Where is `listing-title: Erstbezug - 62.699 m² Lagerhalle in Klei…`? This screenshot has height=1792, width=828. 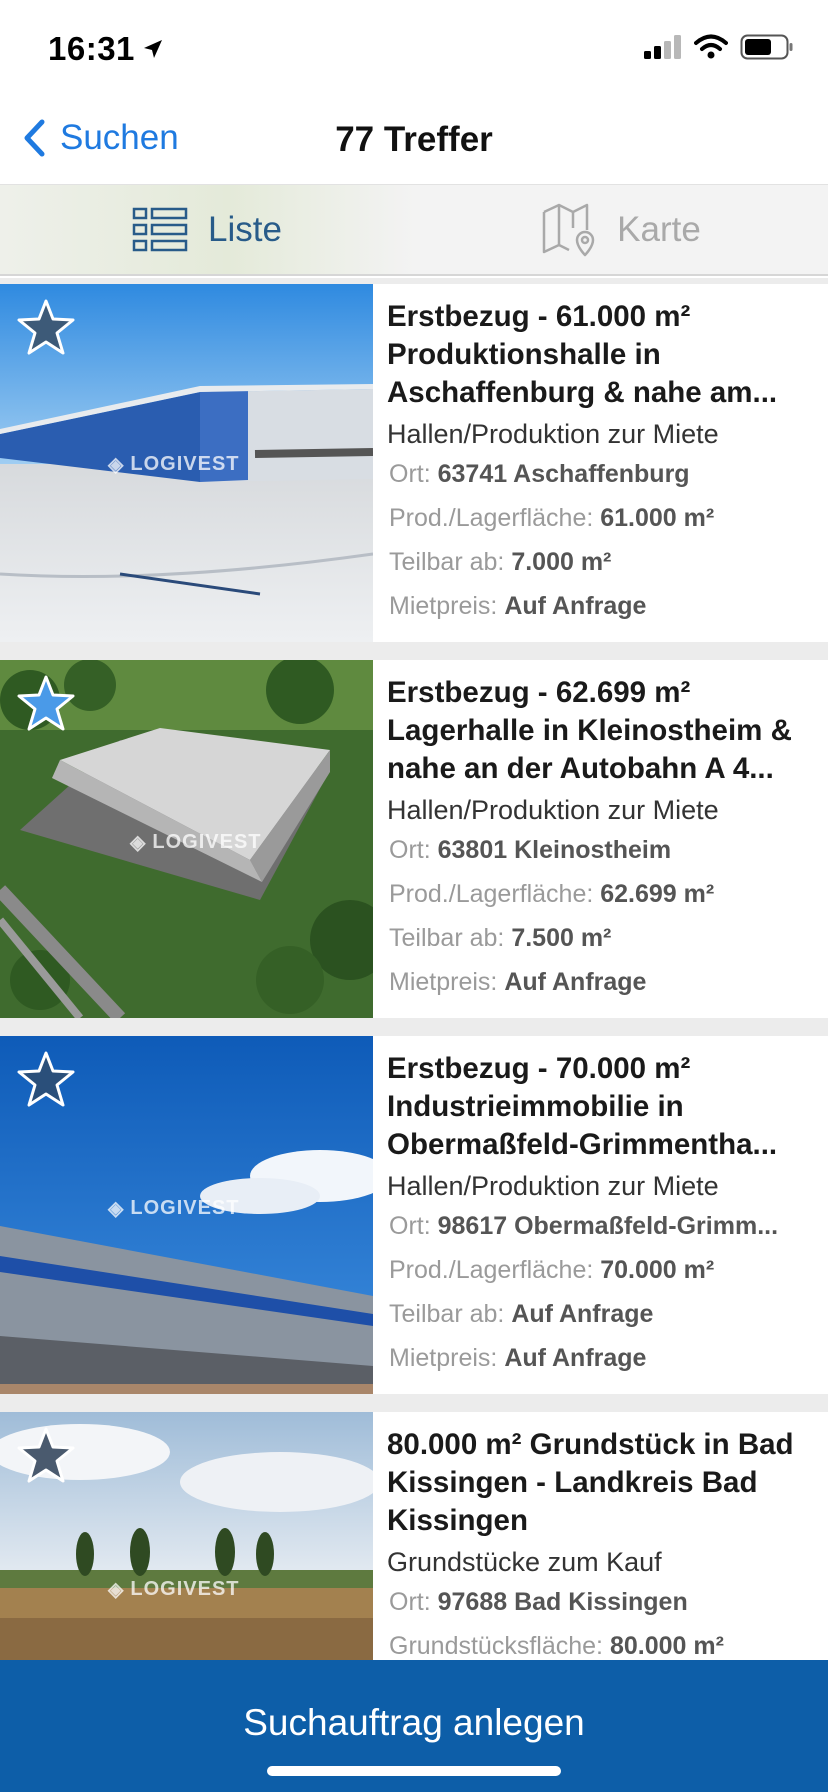
listing-title: Erstbezug - 62.699 m² Lagerhalle in Klei… is located at coordinates (589, 730).